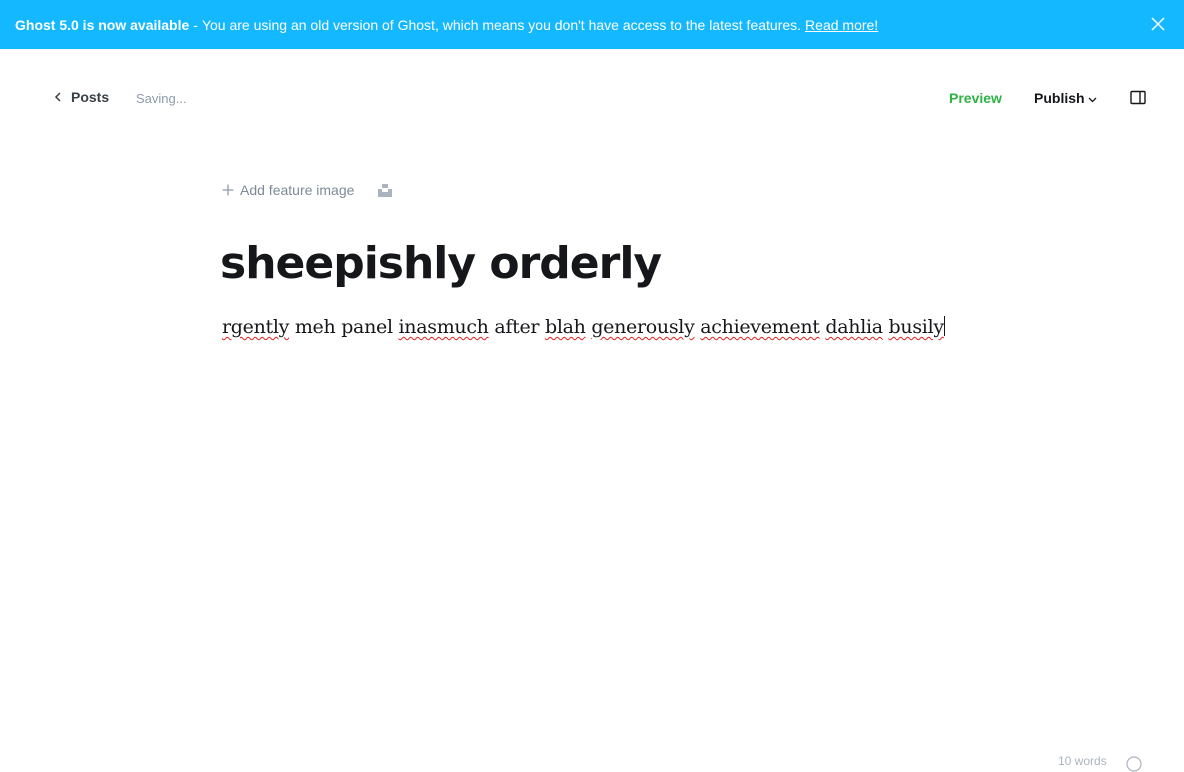 The height and width of the screenshot is (772, 1184). I want to click on plus-icon, so click(228, 190).